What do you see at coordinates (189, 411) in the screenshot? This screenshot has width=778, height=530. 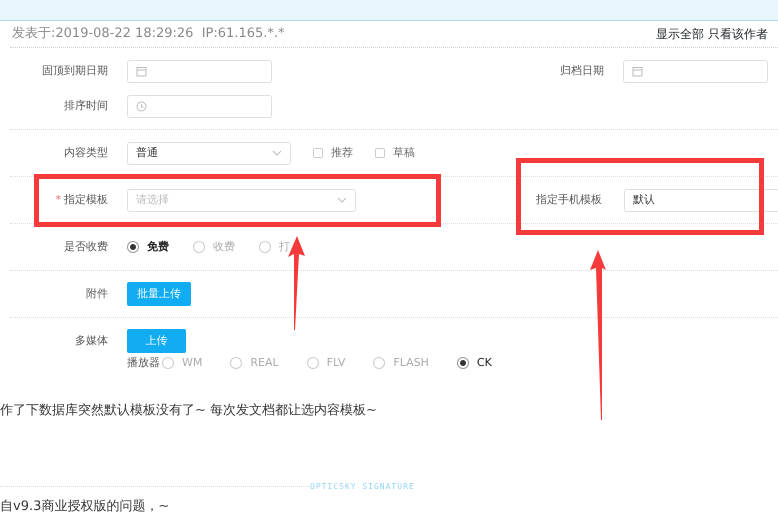 I see `post-text: 作了下数据库突然默认模板没有了~ 每次发文档都让选内容模板~` at bounding box center [189, 411].